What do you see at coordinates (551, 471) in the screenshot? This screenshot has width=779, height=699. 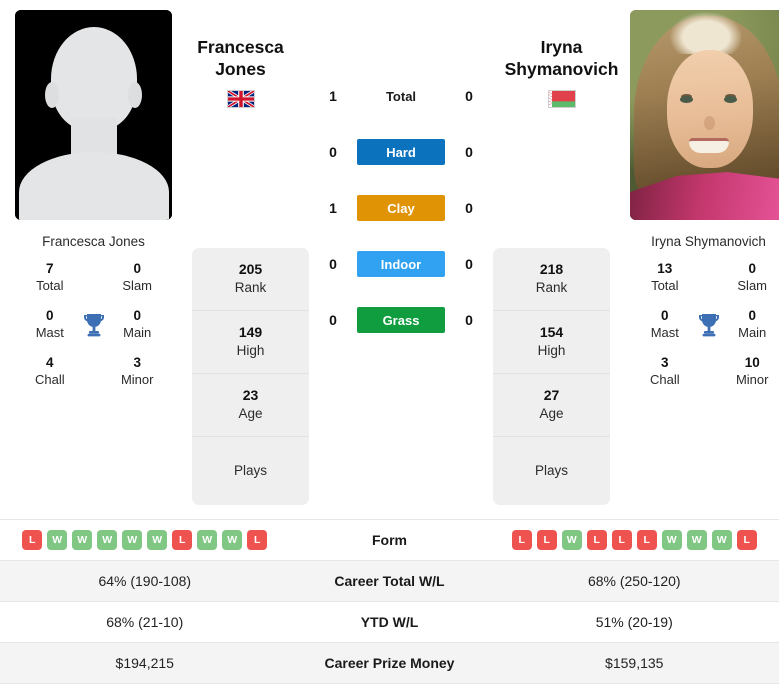 I see `right-plays-cell: Plays` at bounding box center [551, 471].